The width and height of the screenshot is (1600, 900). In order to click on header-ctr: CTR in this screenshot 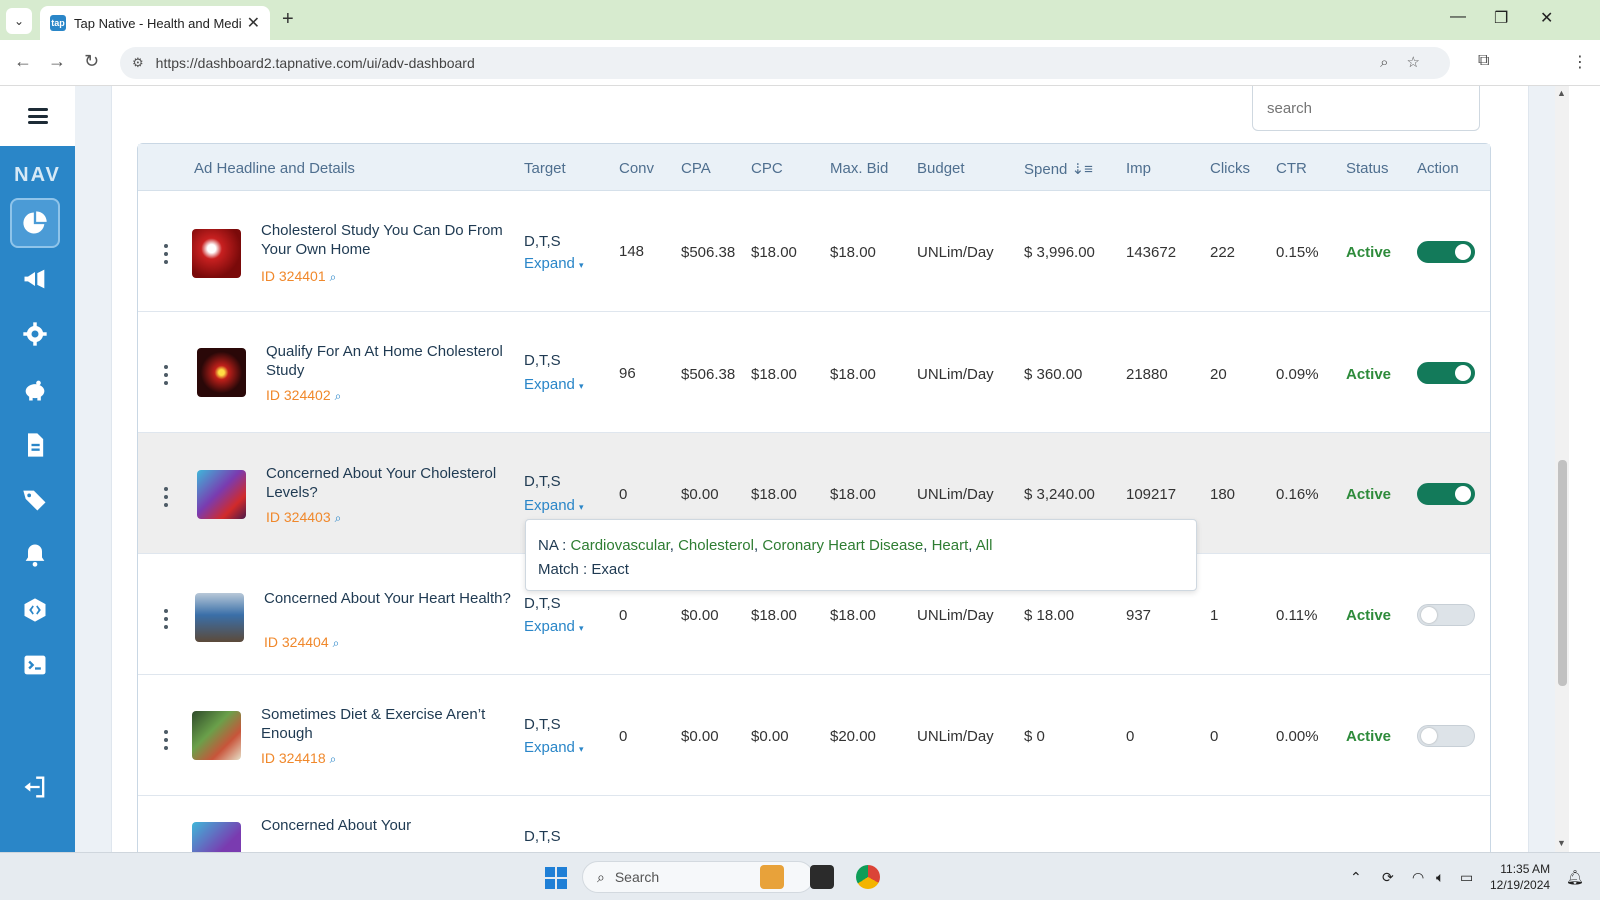, I will do `click(1291, 168)`.